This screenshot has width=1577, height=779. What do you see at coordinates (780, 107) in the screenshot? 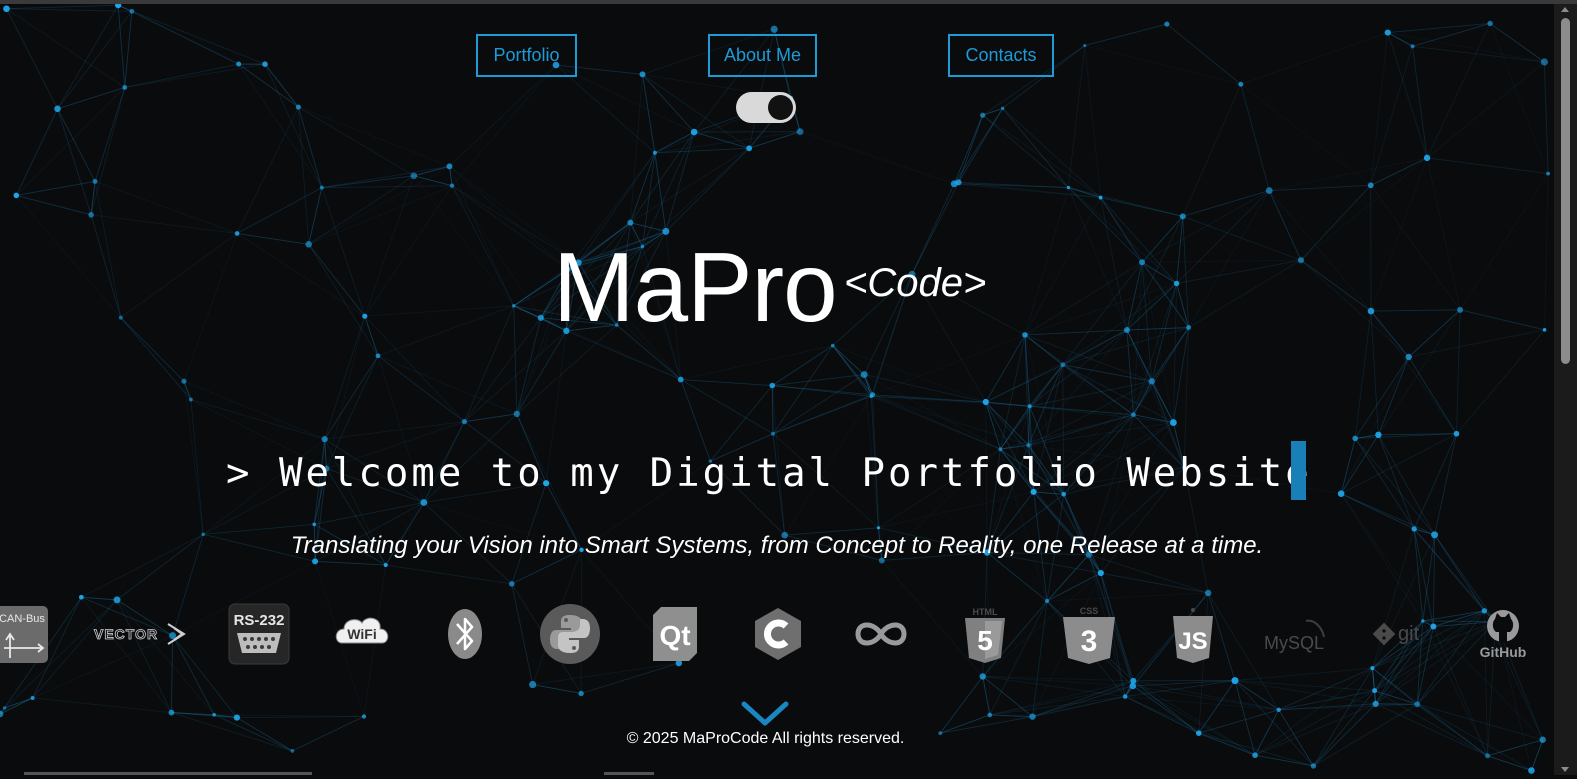
I see `toggle-knob` at bounding box center [780, 107].